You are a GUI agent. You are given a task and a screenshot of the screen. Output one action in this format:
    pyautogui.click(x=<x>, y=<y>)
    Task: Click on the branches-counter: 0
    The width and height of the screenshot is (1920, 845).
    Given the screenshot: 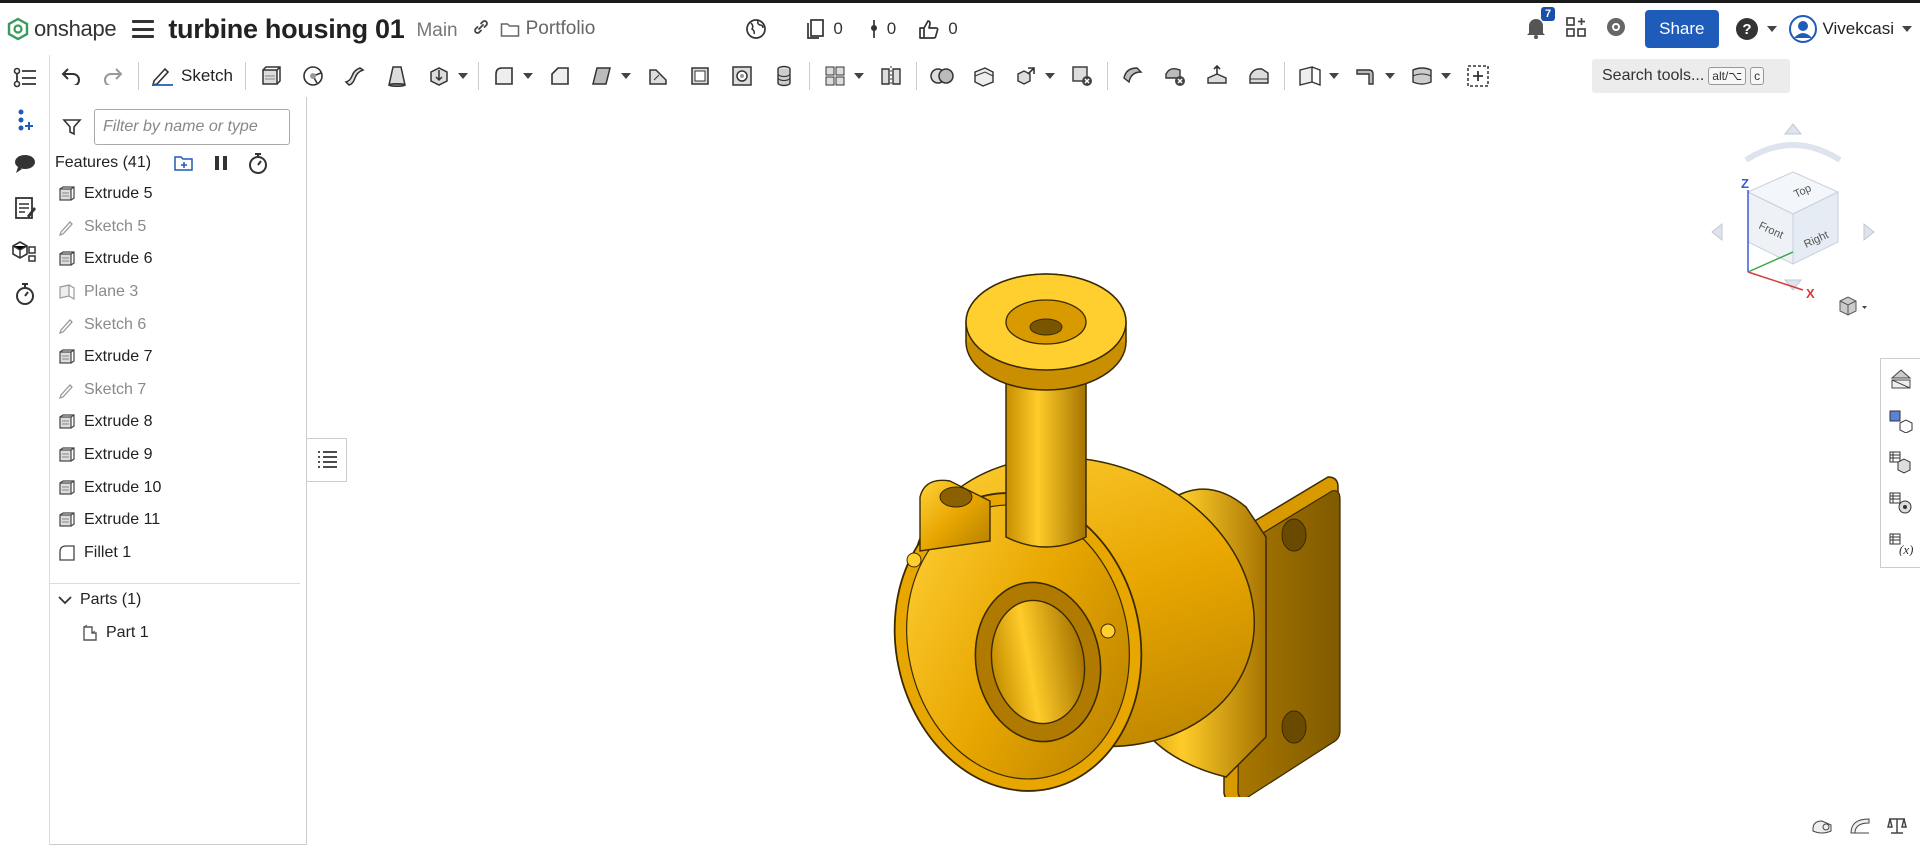 What is the action you would take?
    pyautogui.click(x=882, y=29)
    